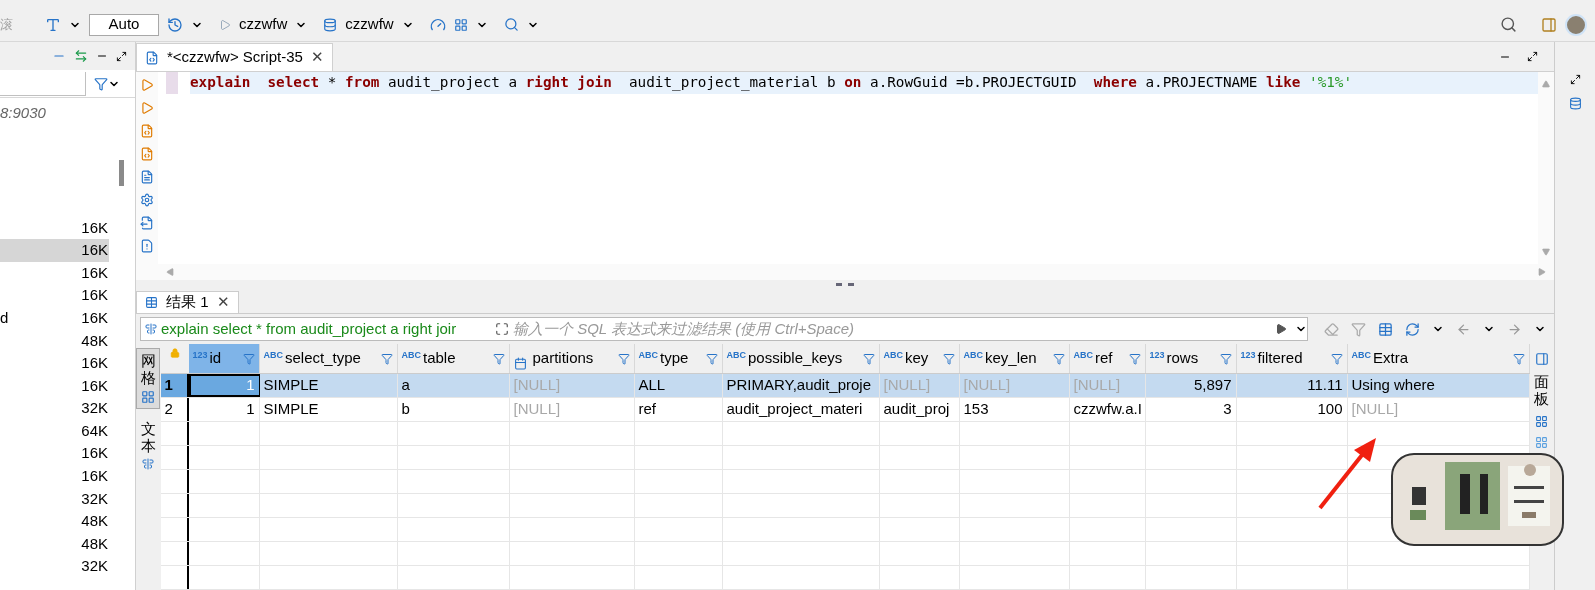 The height and width of the screenshot is (590, 1595). I want to click on scroll-right-icon, so click(1542, 272).